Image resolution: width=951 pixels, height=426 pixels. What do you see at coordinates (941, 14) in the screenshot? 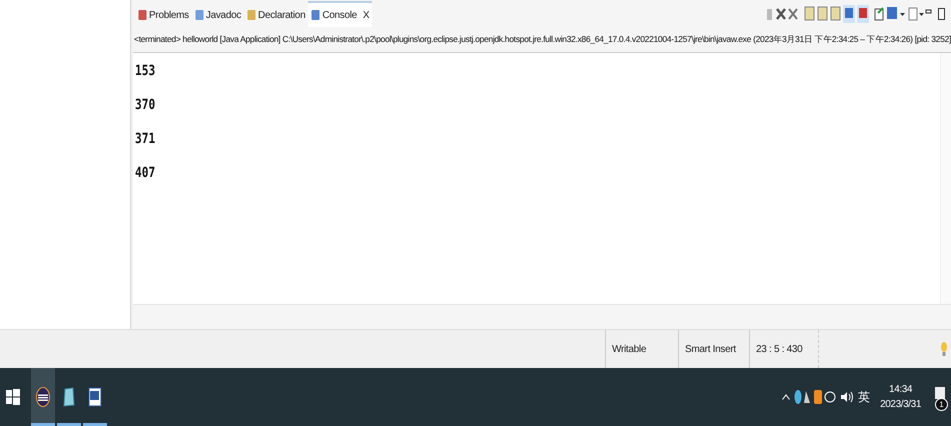
I see `maximize-icon` at bounding box center [941, 14].